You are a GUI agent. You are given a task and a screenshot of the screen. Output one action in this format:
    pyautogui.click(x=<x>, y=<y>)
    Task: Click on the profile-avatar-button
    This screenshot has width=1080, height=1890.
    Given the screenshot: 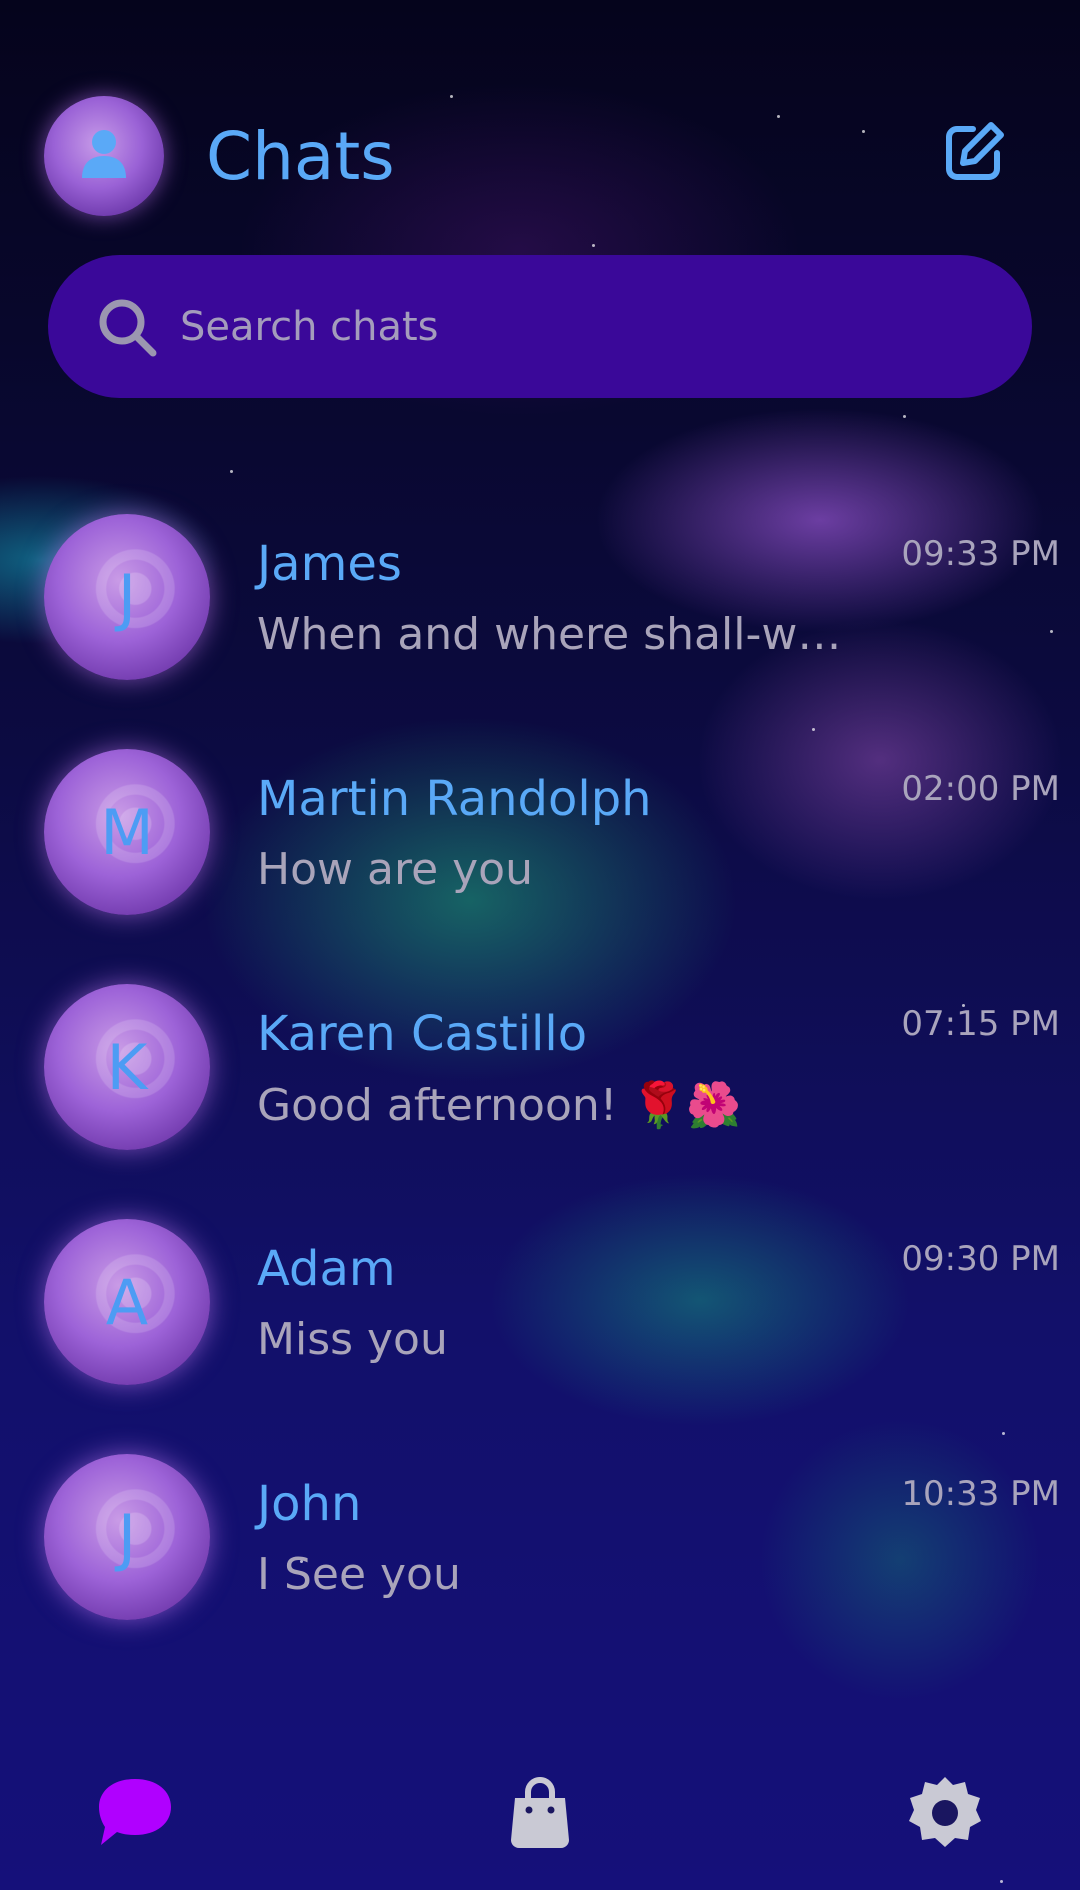 What is the action you would take?
    pyautogui.click(x=104, y=156)
    